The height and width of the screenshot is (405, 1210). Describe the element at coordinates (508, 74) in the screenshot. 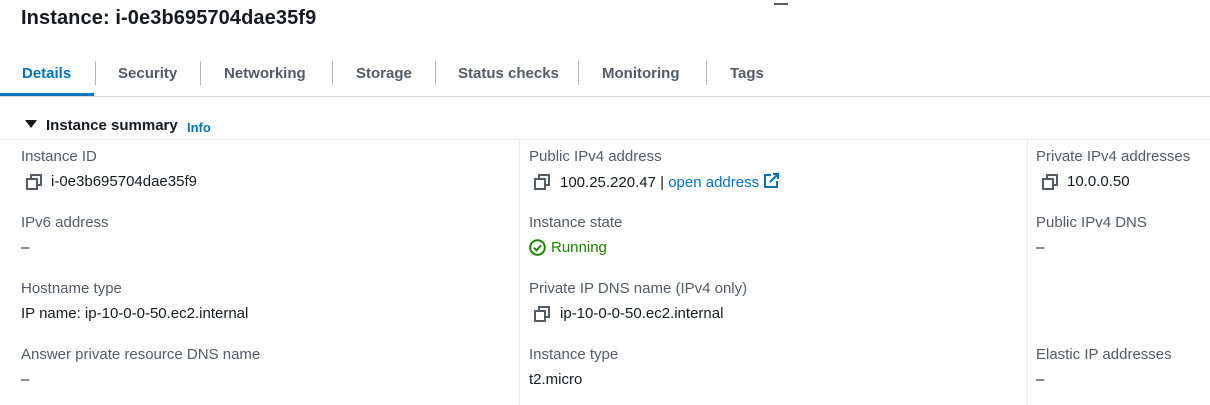

I see `tab-status-checks: Status checks` at that location.